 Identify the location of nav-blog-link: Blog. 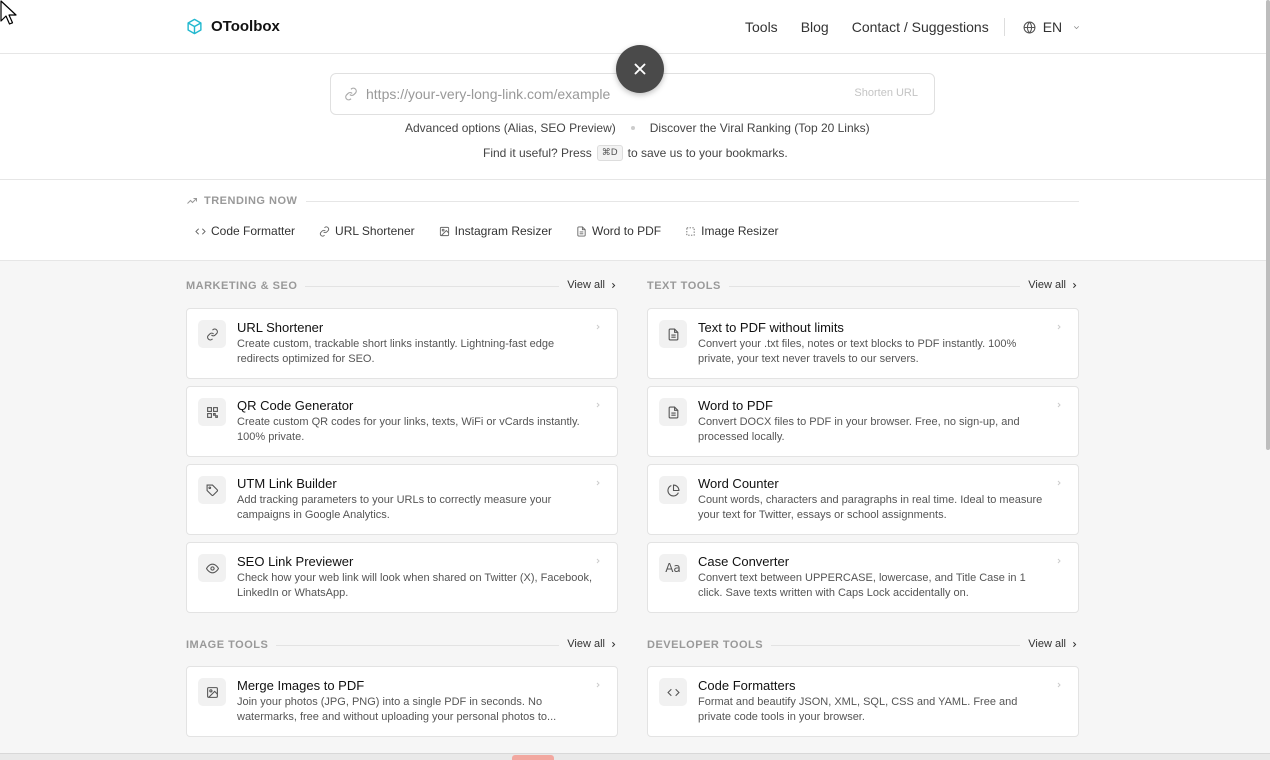
(815, 27).